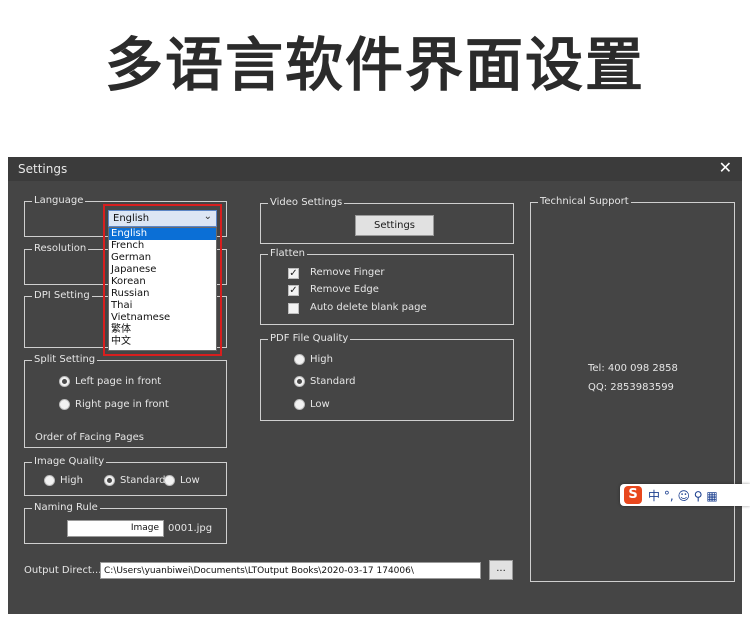  What do you see at coordinates (299, 359) in the screenshot?
I see `pdf-high-radio` at bounding box center [299, 359].